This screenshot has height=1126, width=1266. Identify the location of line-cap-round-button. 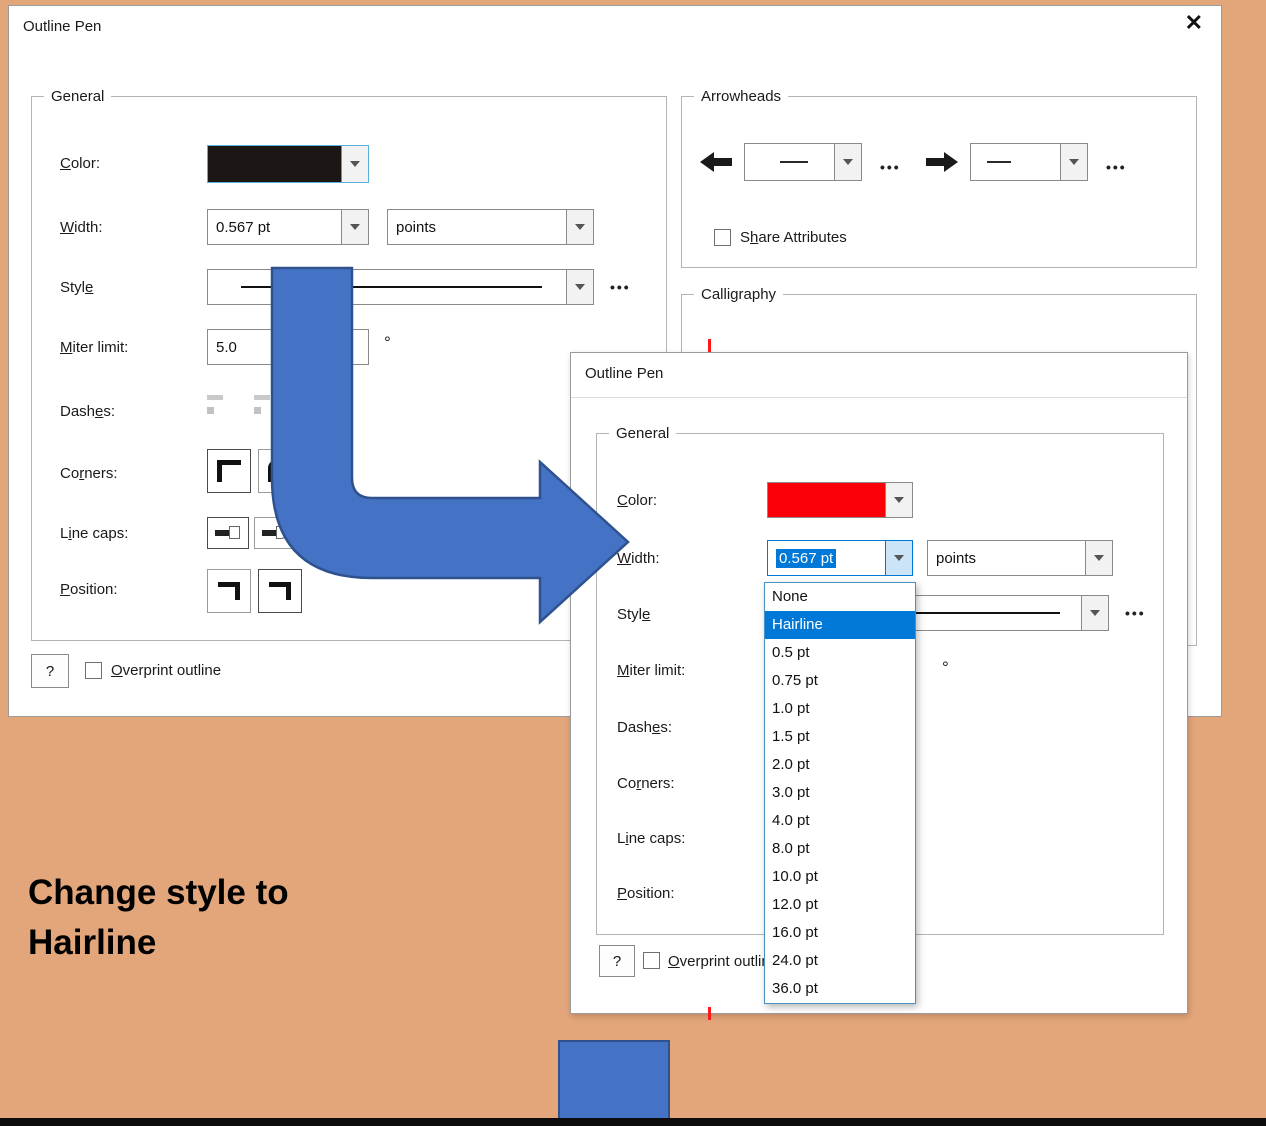
(275, 533).